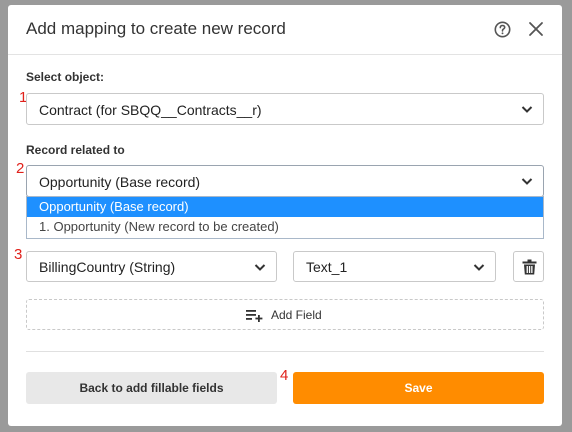  Describe the element at coordinates (284, 375) in the screenshot. I see `step-marker-4: 4` at that location.